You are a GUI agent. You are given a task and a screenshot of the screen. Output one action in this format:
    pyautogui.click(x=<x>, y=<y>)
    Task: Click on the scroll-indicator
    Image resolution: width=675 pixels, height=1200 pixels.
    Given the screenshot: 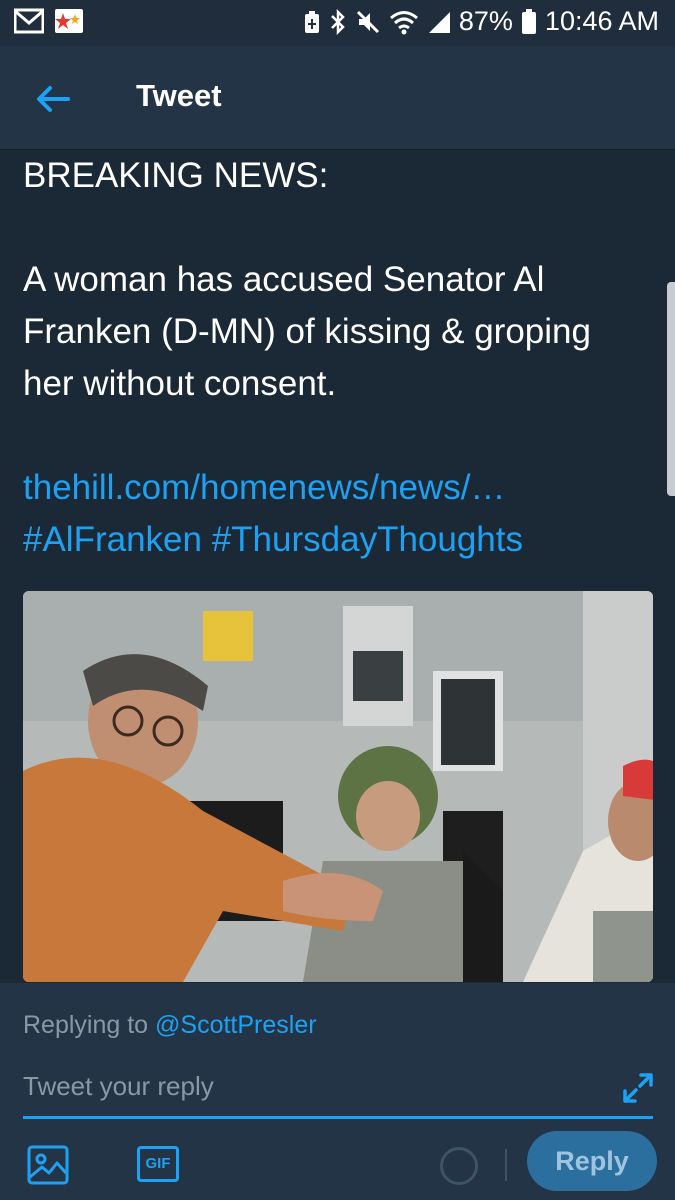 What is the action you would take?
    pyautogui.click(x=671, y=389)
    